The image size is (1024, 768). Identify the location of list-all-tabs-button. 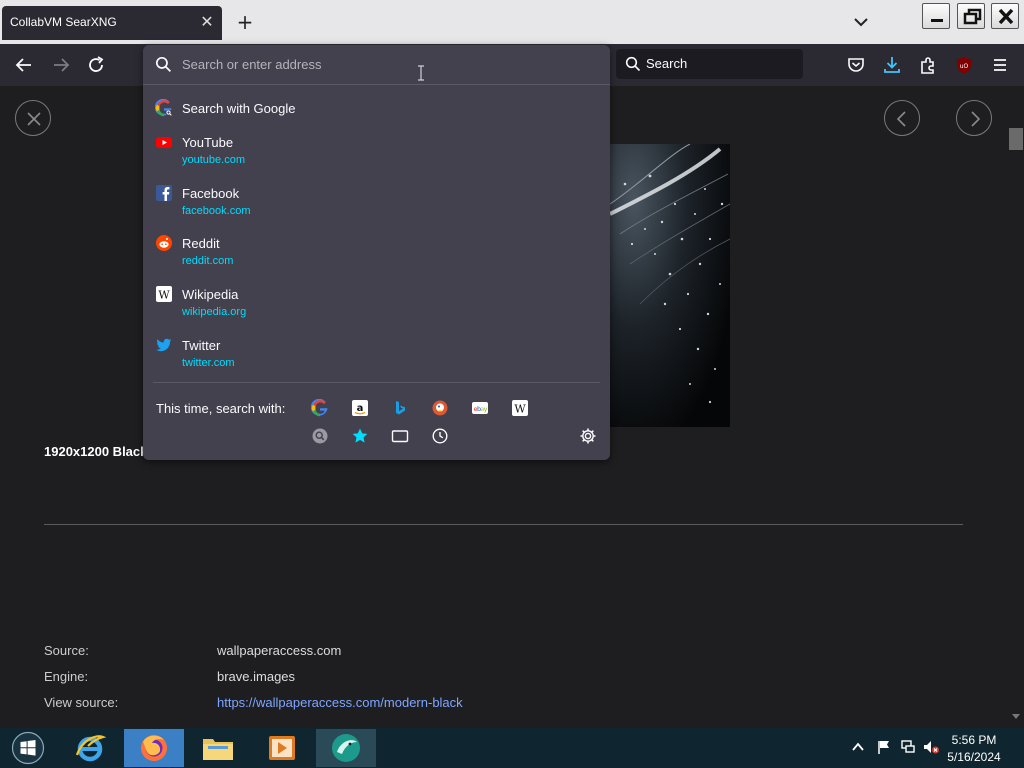
(861, 22).